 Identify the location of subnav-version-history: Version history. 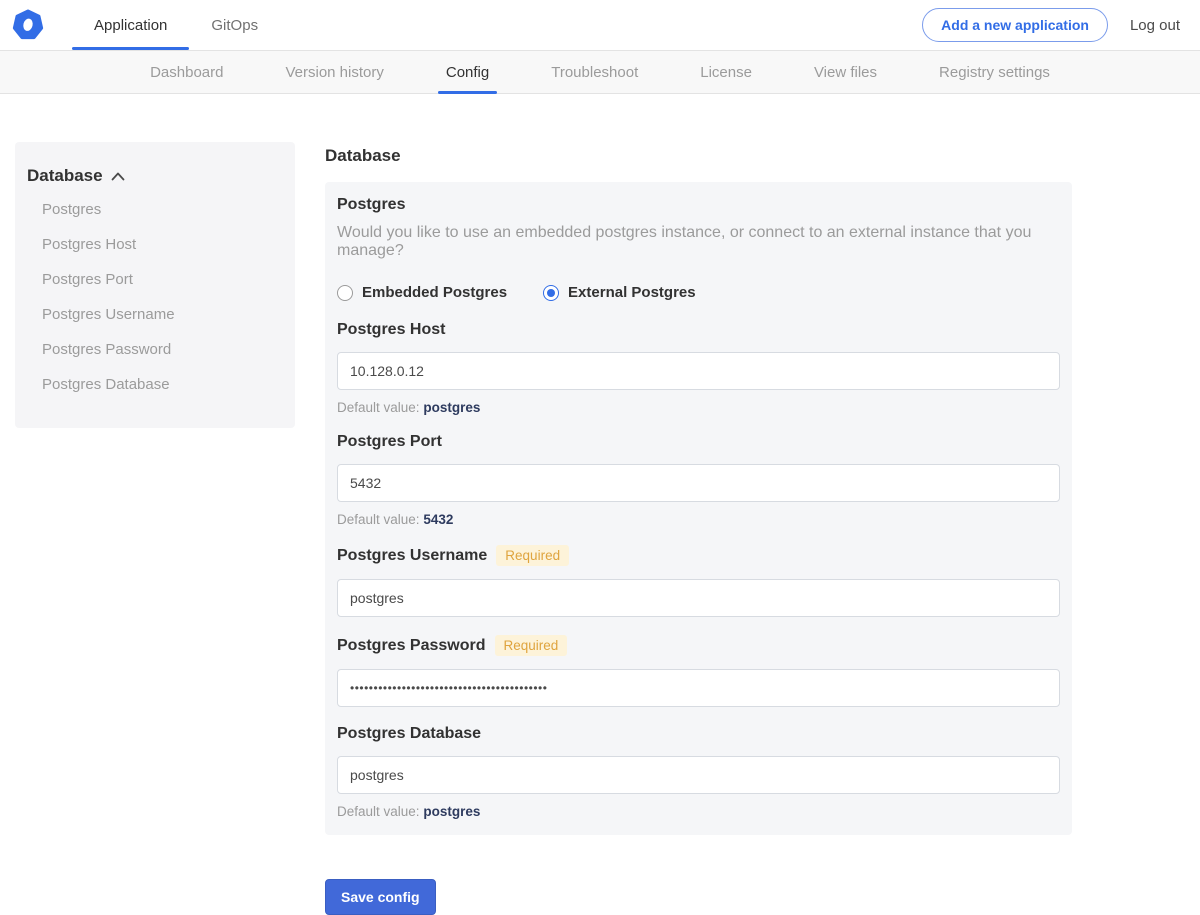
(334, 72).